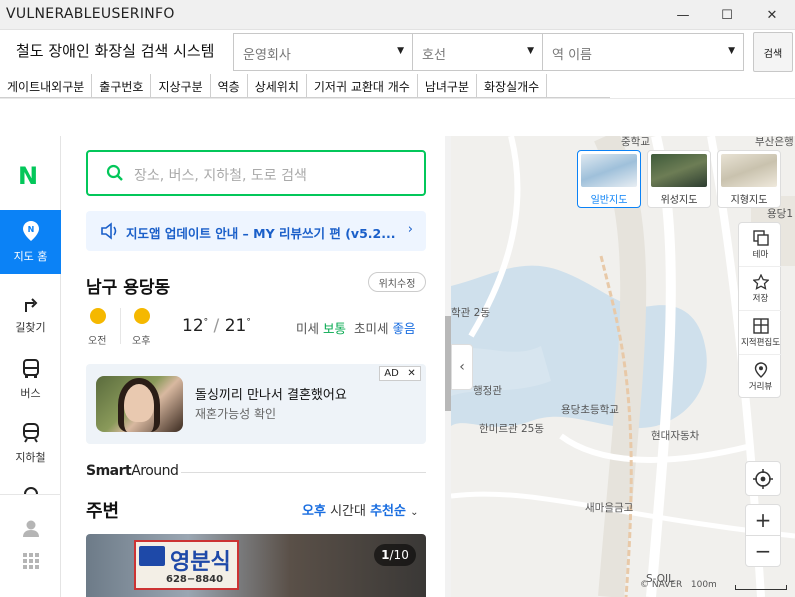 The width and height of the screenshot is (795, 597). What do you see at coordinates (760, 387) in the screenshot?
I see `tool-label: 거리뷰` at bounding box center [760, 387].